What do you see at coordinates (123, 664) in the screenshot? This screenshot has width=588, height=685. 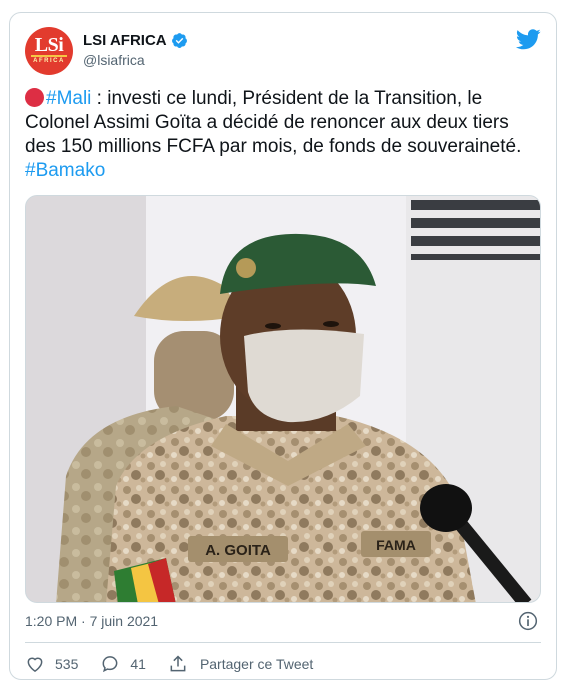 I see `reply-button: 41` at bounding box center [123, 664].